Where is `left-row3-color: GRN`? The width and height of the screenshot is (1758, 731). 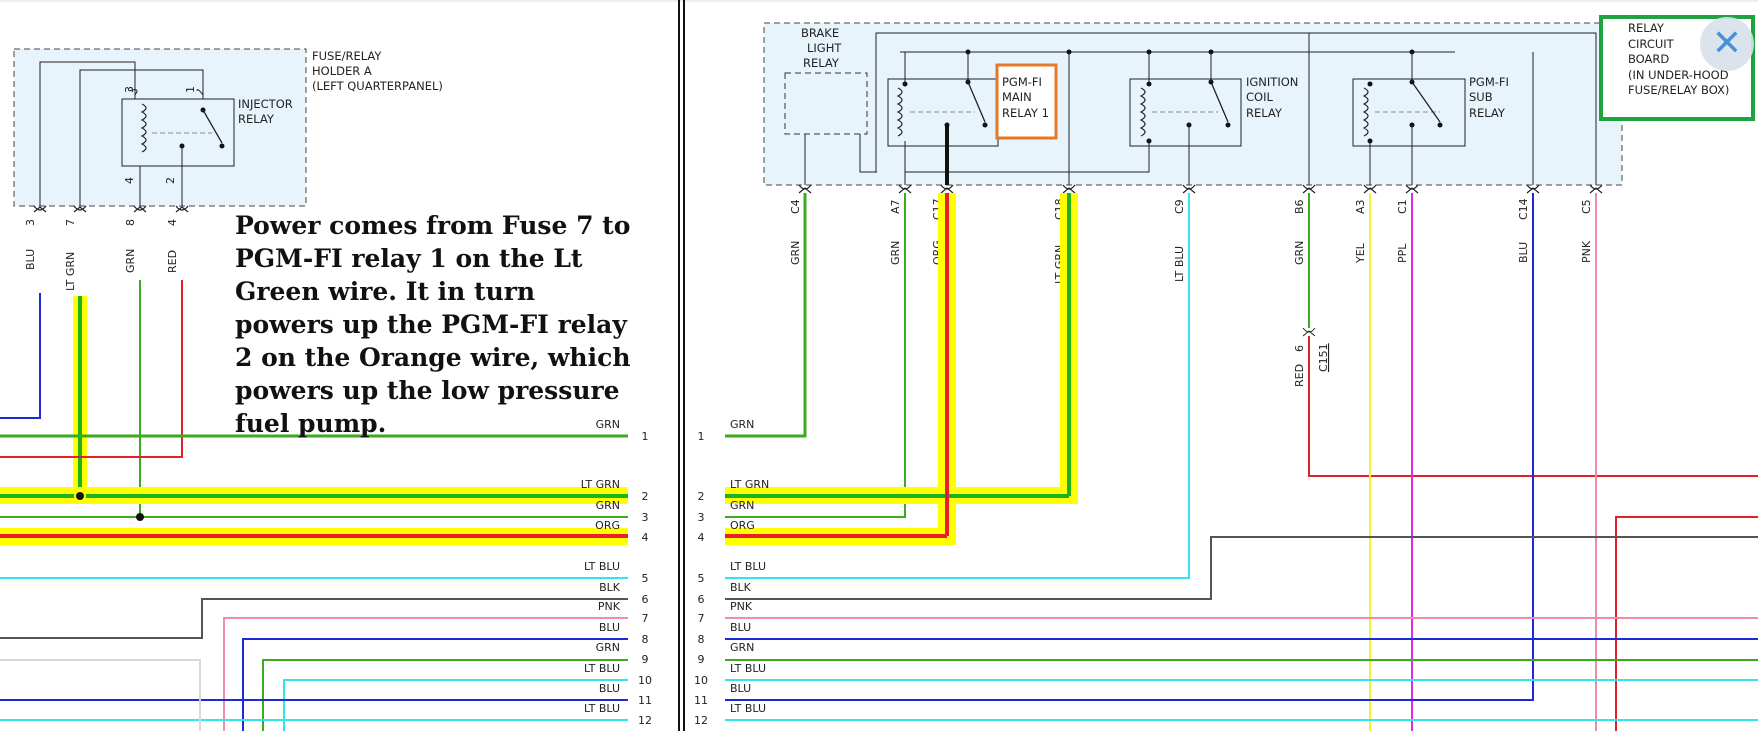 left-row3-color: GRN is located at coordinates (608, 505).